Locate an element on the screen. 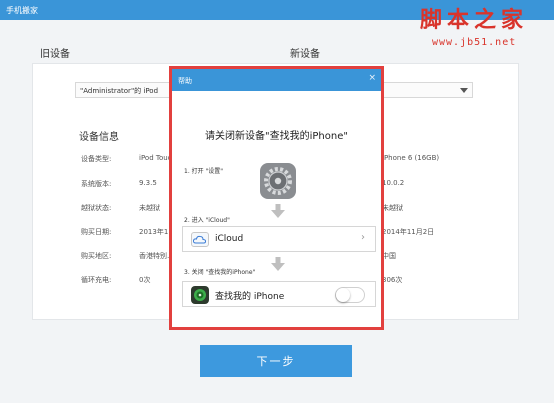 The width and height of the screenshot is (554, 403). field-label-cycles: 循环充电: is located at coordinates (96, 280).